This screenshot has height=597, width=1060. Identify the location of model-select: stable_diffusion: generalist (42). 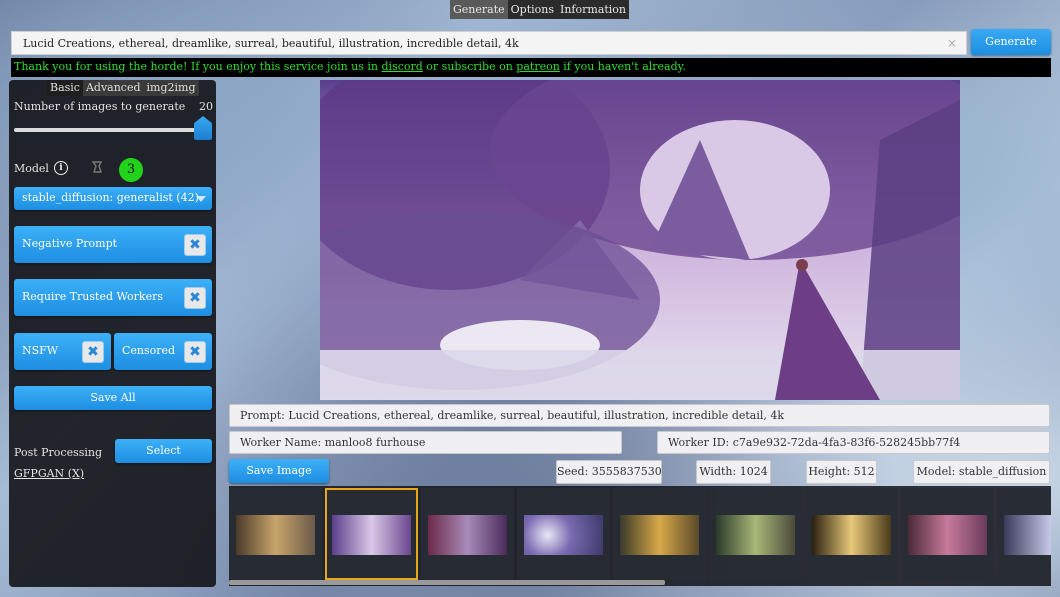
(113, 198).